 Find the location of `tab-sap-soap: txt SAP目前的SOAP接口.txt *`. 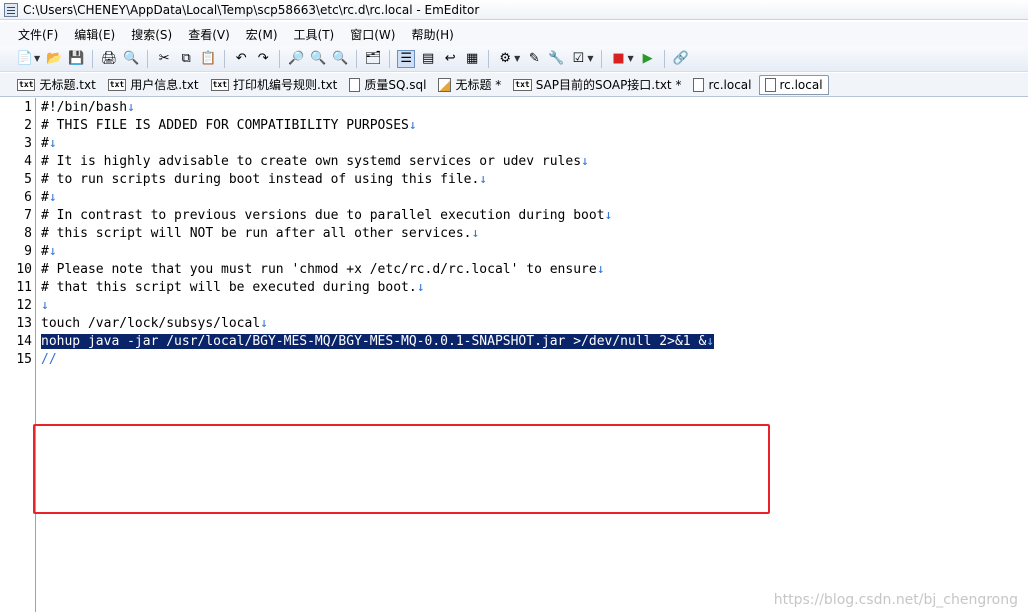

tab-sap-soap: txt SAP目前的SOAP接口.txt * is located at coordinates (597, 85).